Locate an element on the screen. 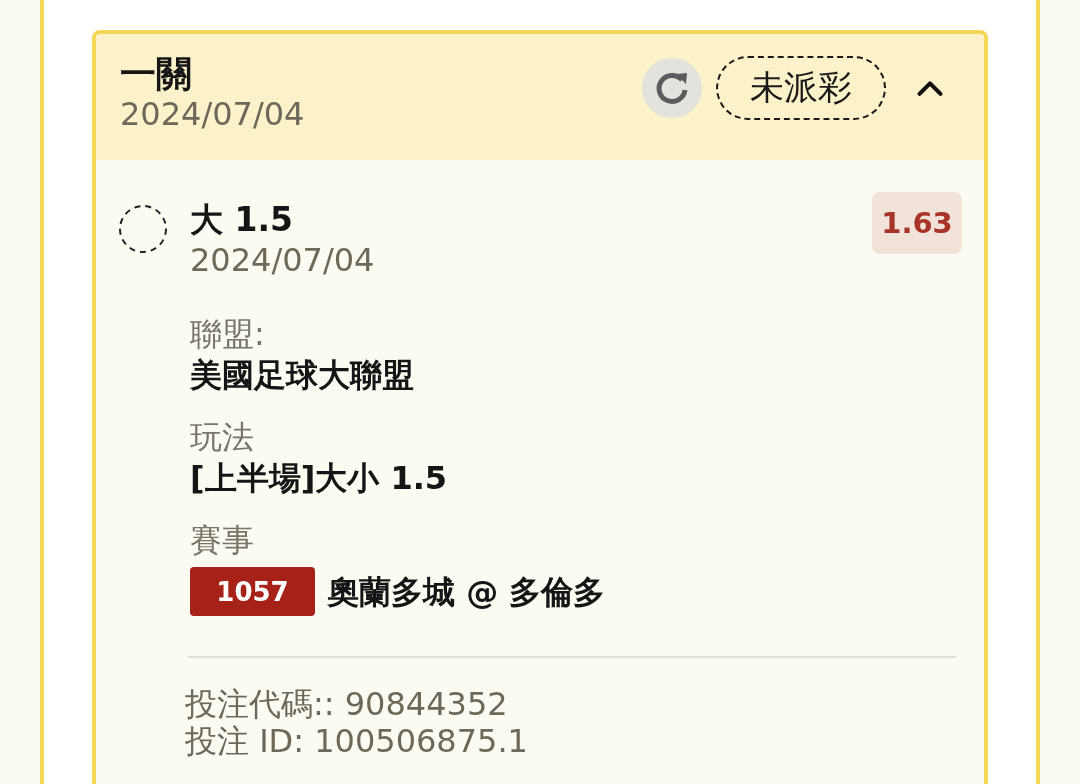 The image size is (1080, 784). detail-value: 奧蘭多城 @ 多倫多 is located at coordinates (466, 592).